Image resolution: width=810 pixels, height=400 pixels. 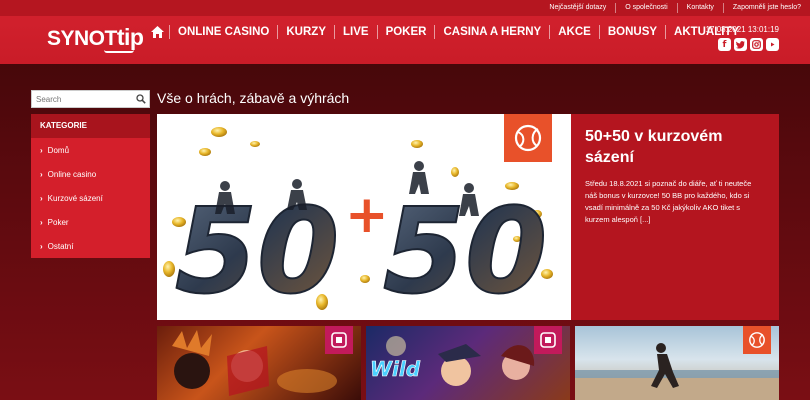 I want to click on nav-online-casino: ONLINE CASINO, so click(x=223, y=32).